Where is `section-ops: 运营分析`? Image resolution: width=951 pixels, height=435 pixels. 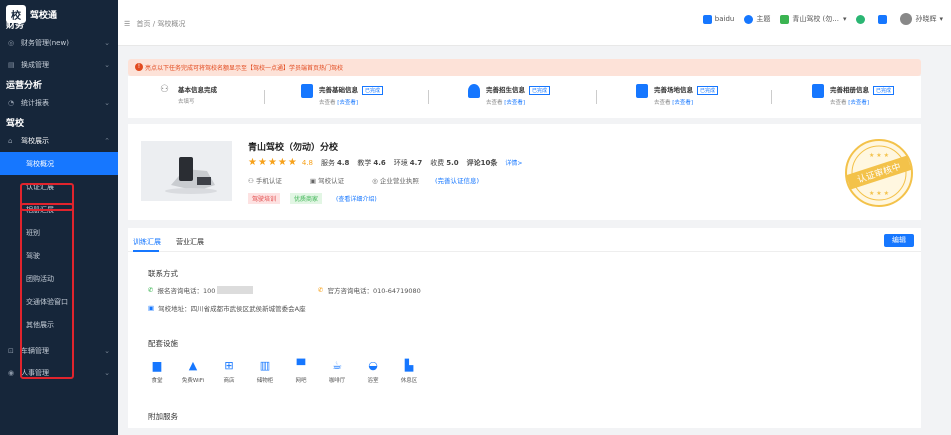 section-ops: 运营分析 is located at coordinates (24, 86).